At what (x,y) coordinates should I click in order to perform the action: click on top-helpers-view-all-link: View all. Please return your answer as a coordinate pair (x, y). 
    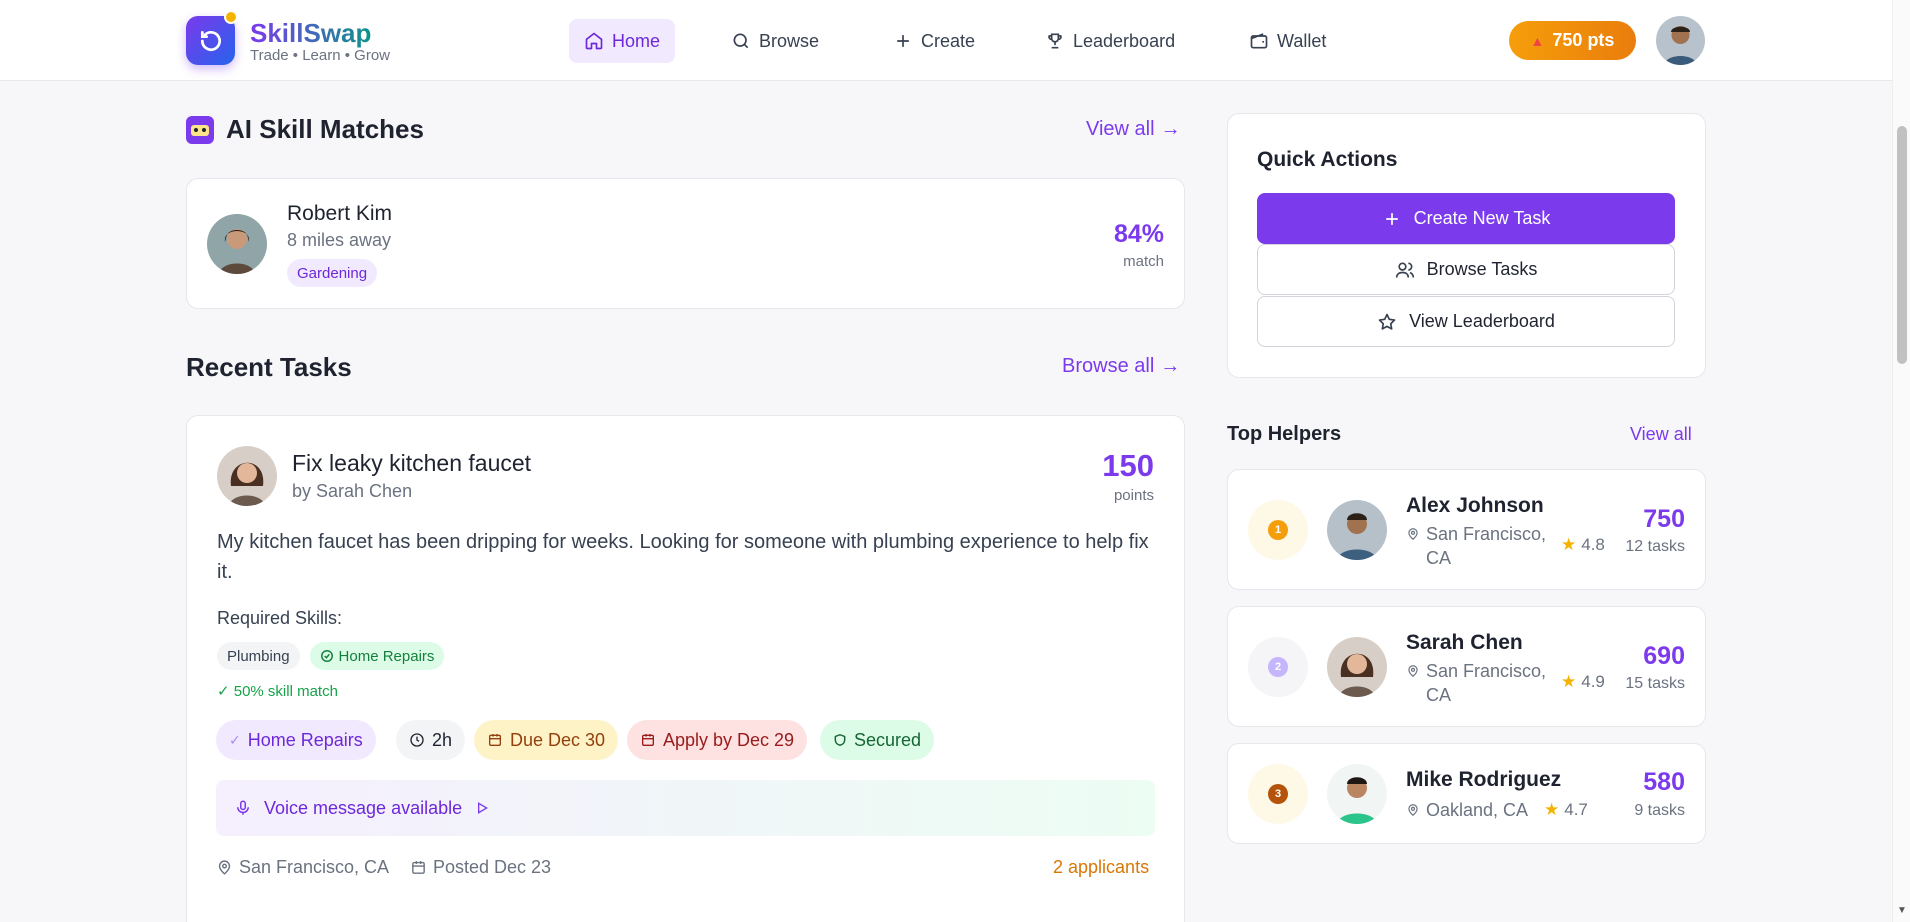
    Looking at the image, I should click on (1661, 434).